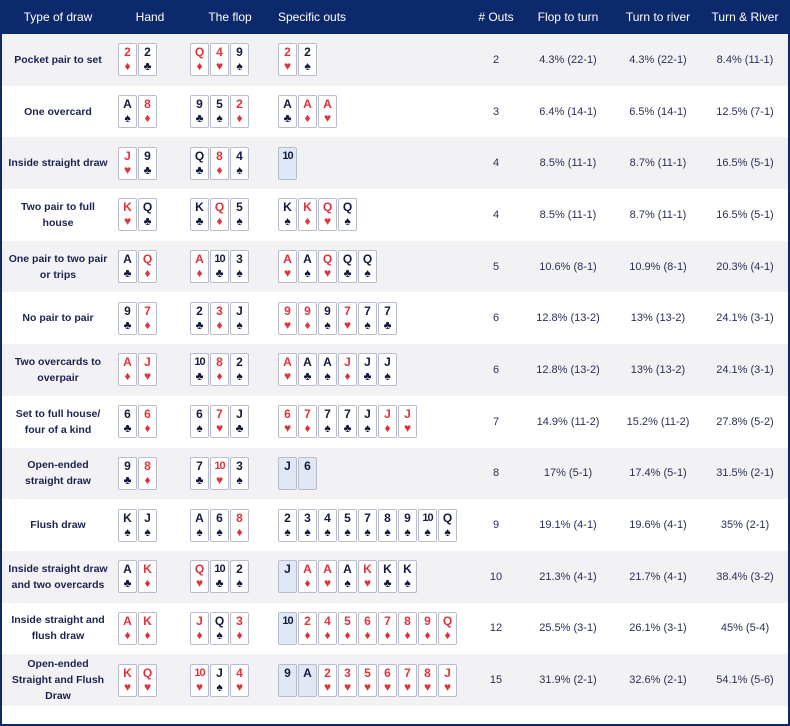  I want to click on header-num-outs: # Outs, so click(496, 17).